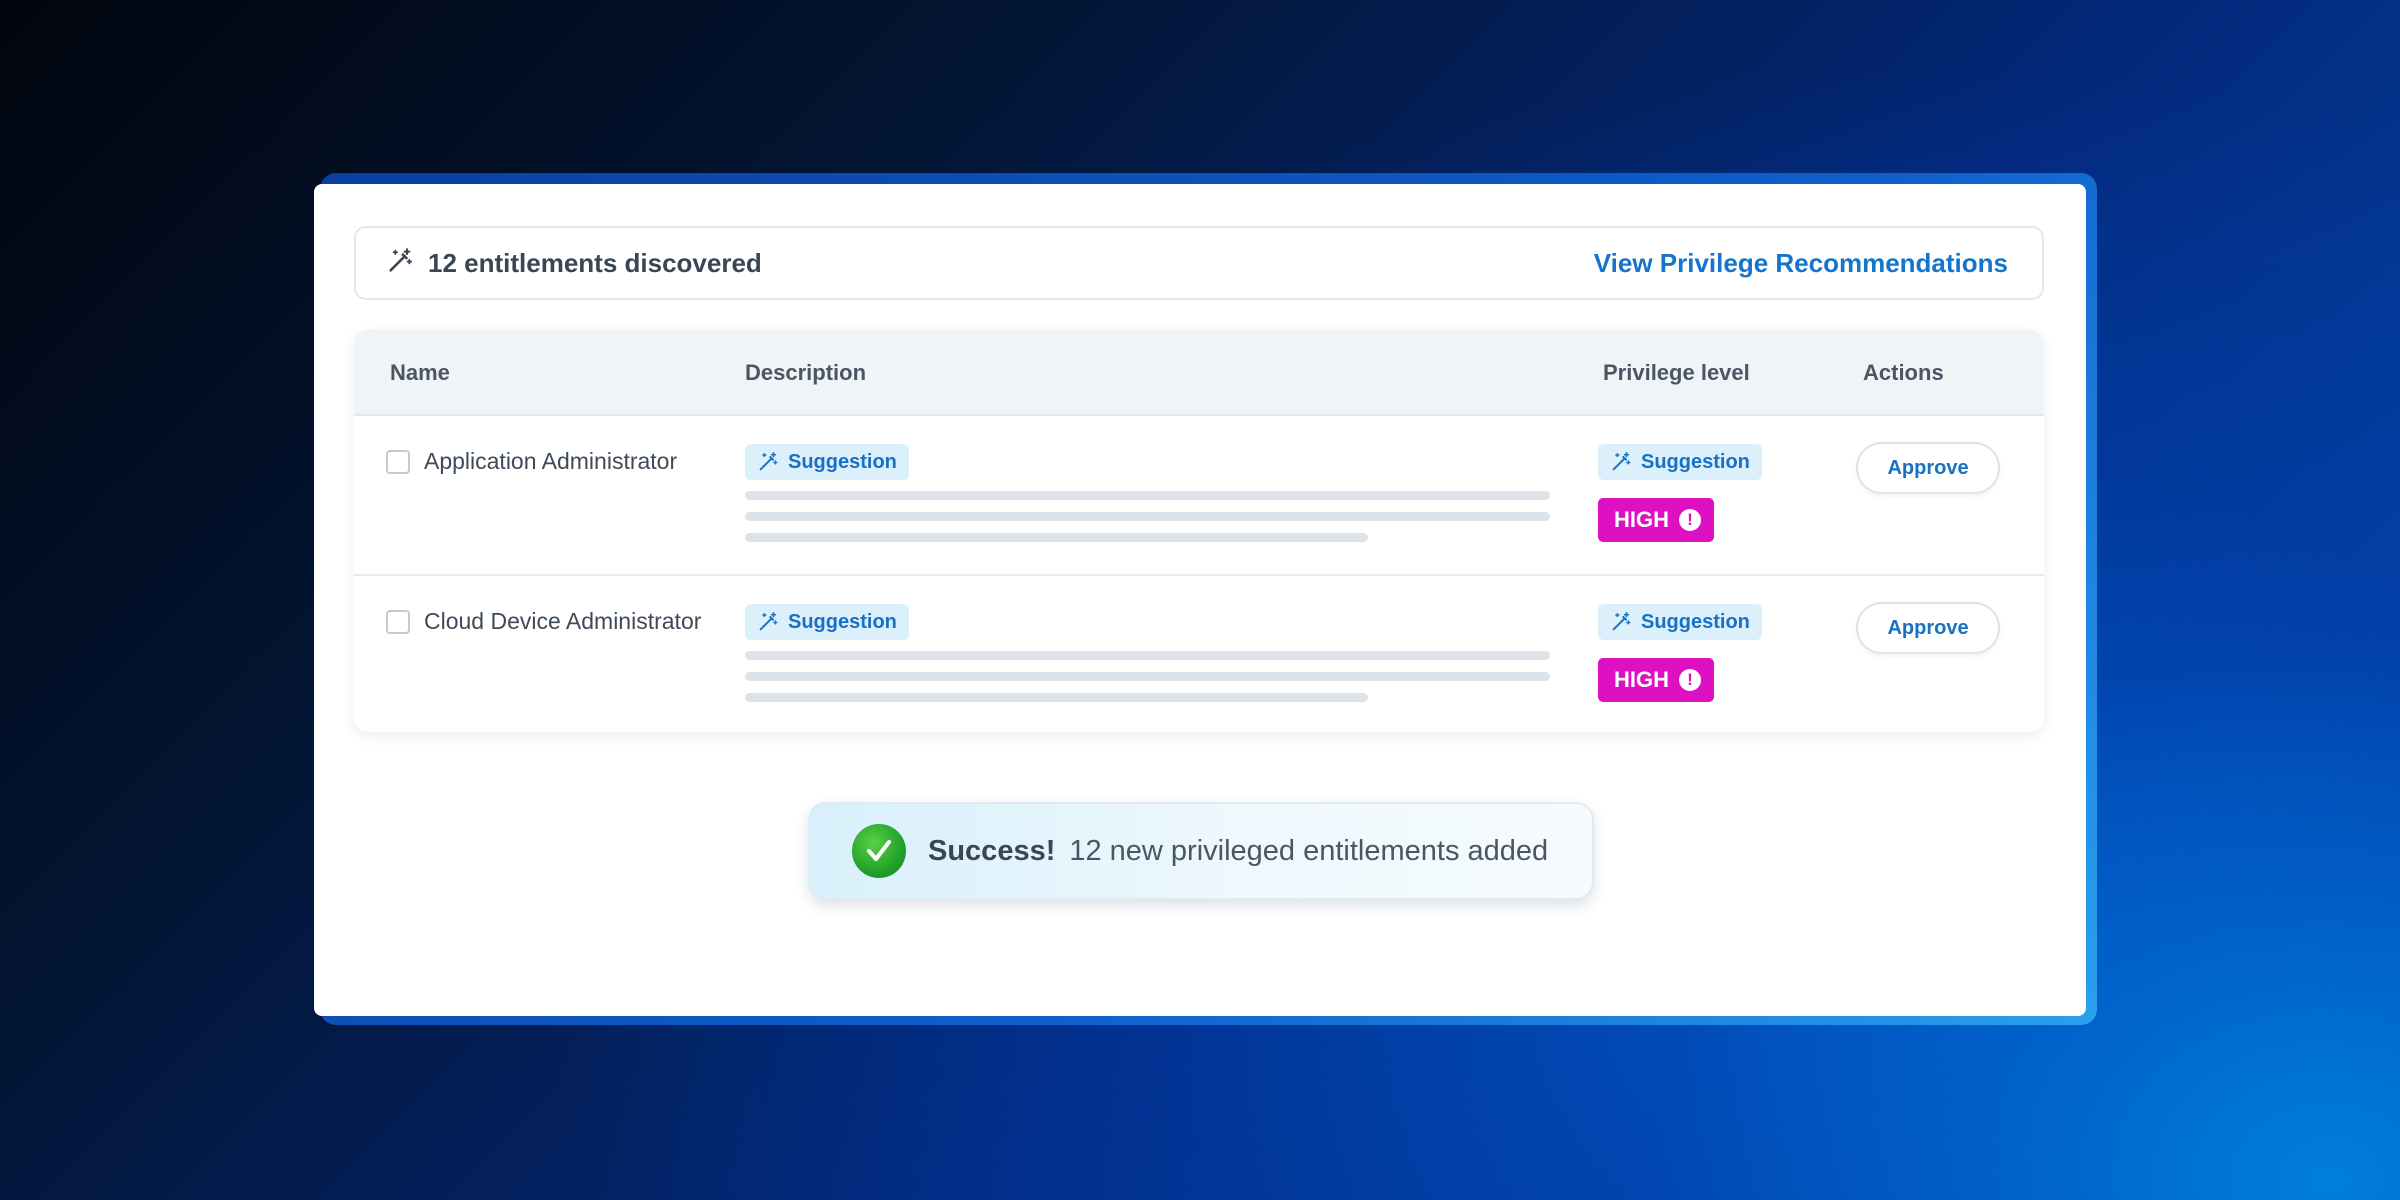 The image size is (2400, 1200). Describe the element at coordinates (806, 372) in the screenshot. I see `column-header-description: Description` at that location.